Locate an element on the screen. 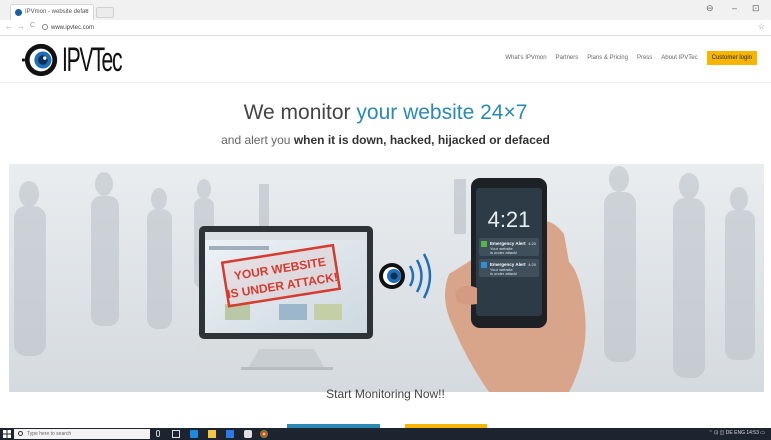 This screenshot has width=771, height=440. browser-tabbar: IPVmon - website defac × ⊖ – ⊡ is located at coordinates (385, 10).